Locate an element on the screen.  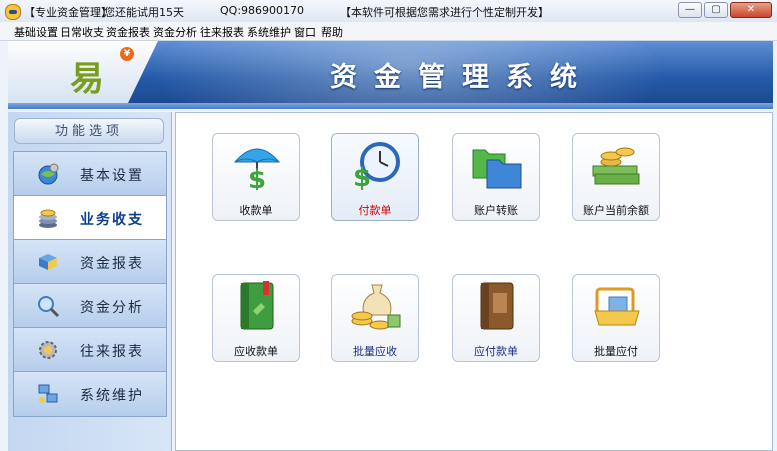
sidebar-item-label: 资金分析 is located at coordinates (112, 308).